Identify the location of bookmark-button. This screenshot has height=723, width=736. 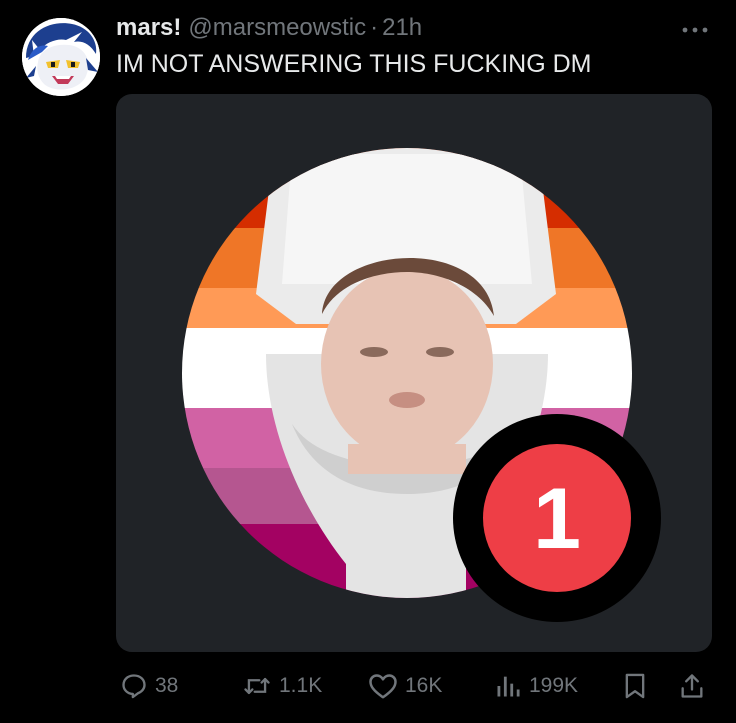
(635, 686).